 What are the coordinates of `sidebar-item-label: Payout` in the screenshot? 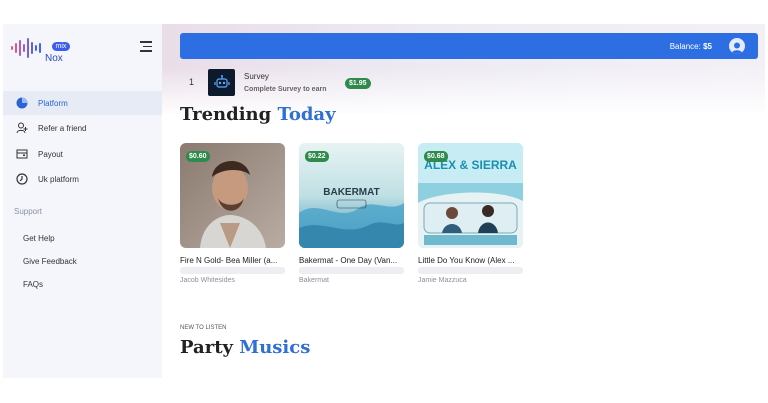 It's located at (50, 154).